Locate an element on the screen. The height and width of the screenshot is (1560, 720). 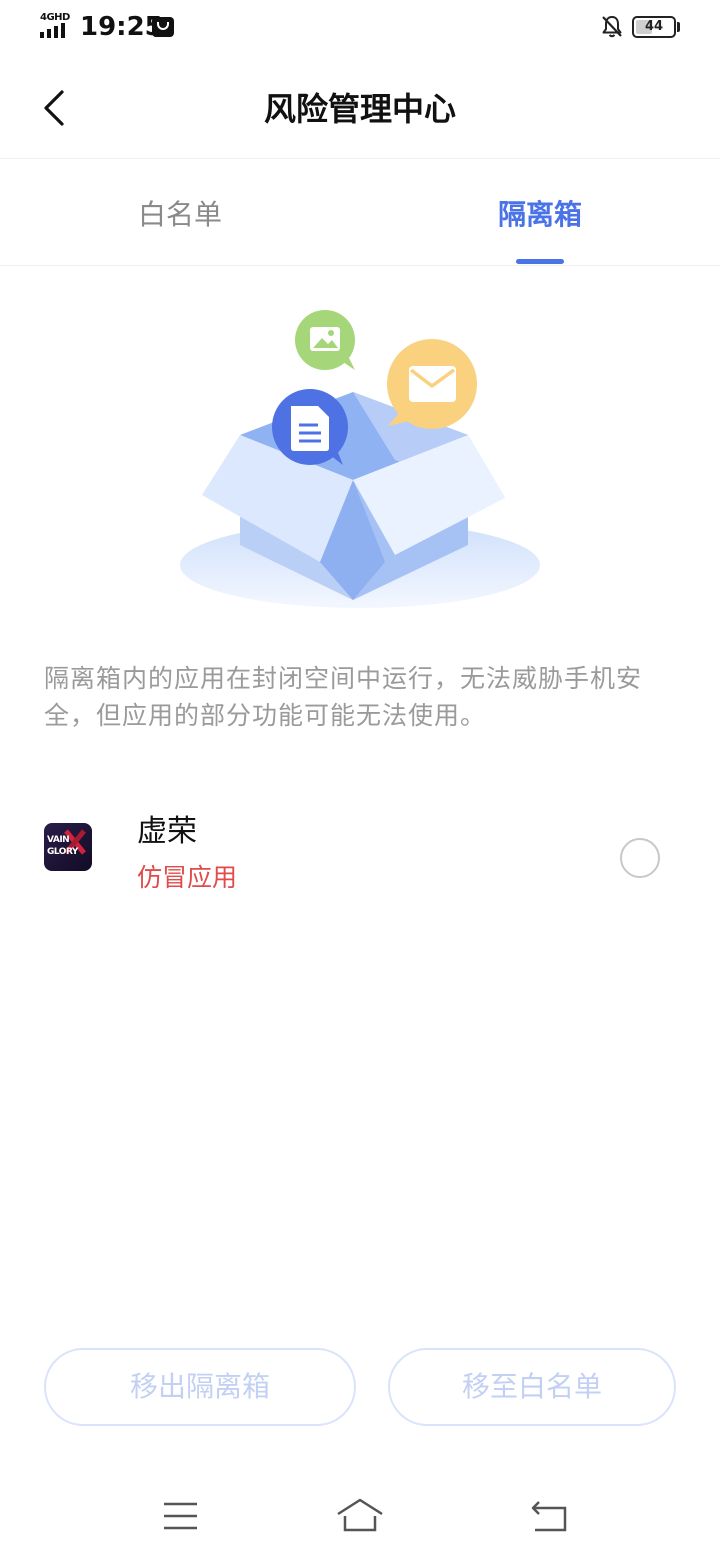
app-name: 虚荣 is located at coordinates (167, 831).